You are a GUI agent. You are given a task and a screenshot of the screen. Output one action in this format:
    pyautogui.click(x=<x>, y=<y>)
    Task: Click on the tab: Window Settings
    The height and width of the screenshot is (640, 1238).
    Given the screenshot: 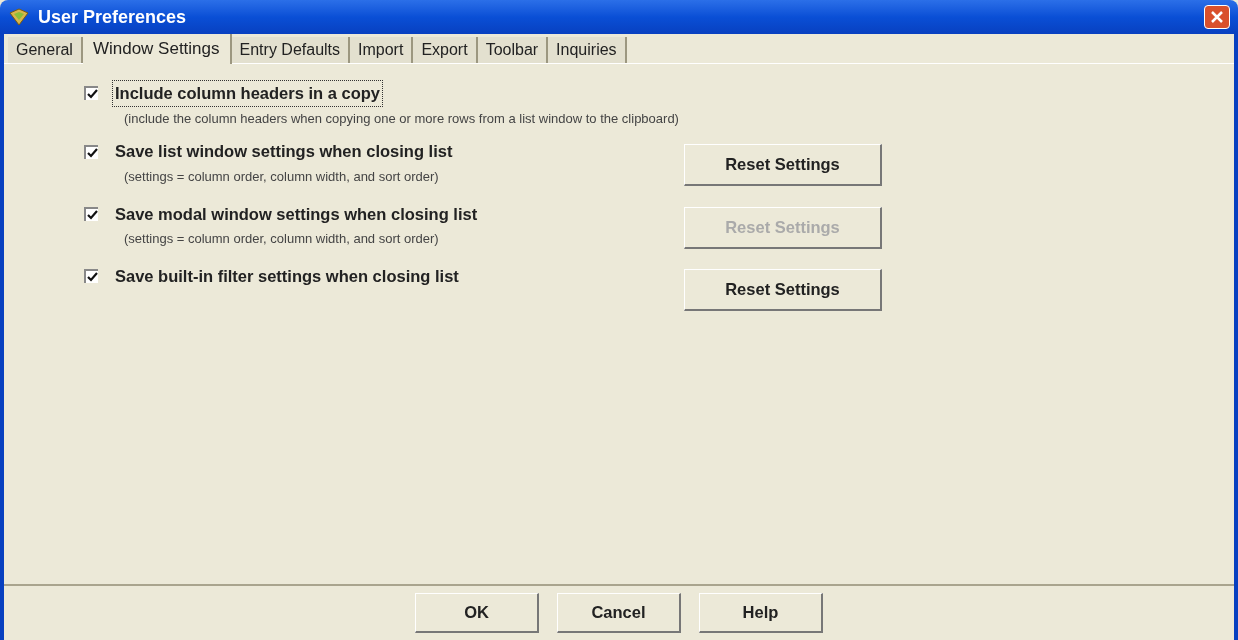 What is the action you would take?
    pyautogui.click(x=157, y=49)
    